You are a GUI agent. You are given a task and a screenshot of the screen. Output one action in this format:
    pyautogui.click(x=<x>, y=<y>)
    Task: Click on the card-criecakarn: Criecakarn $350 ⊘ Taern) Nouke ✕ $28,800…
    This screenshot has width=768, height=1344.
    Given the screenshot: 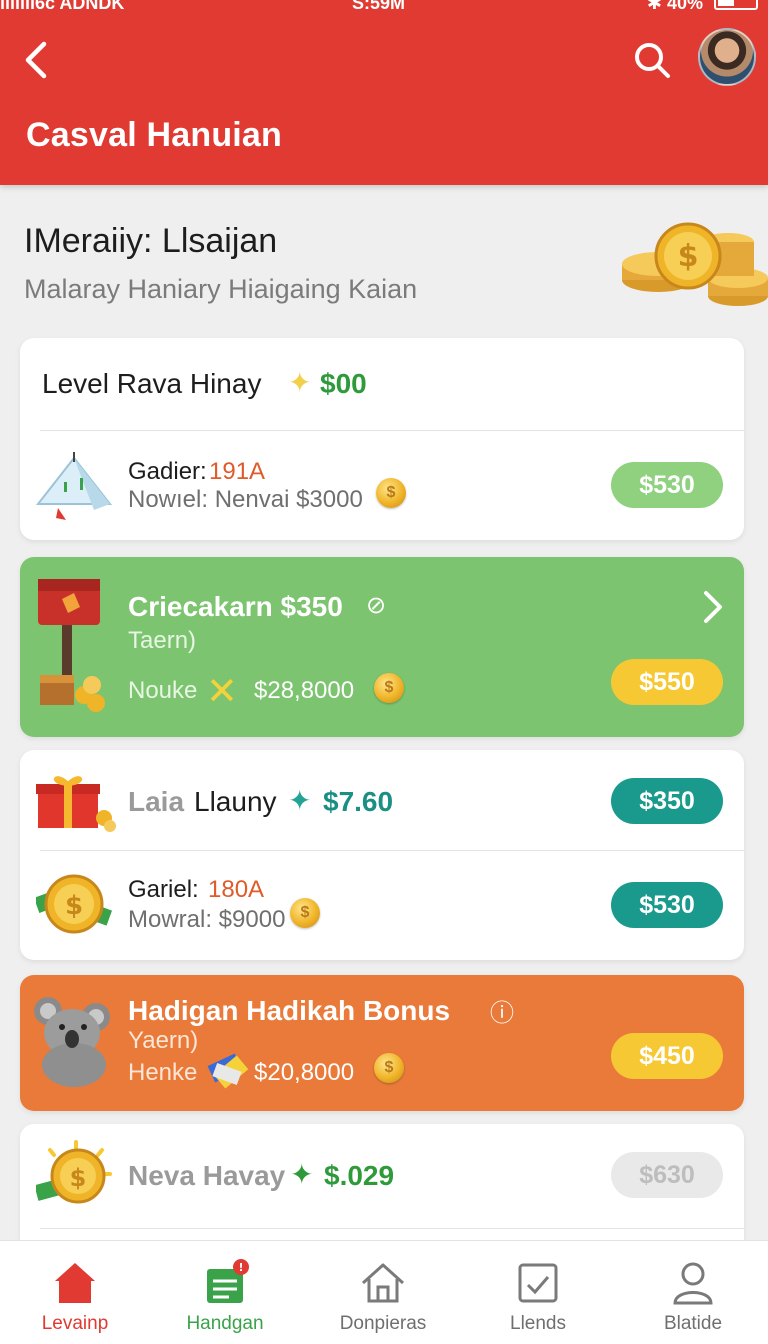 What is the action you would take?
    pyautogui.click(x=382, y=647)
    